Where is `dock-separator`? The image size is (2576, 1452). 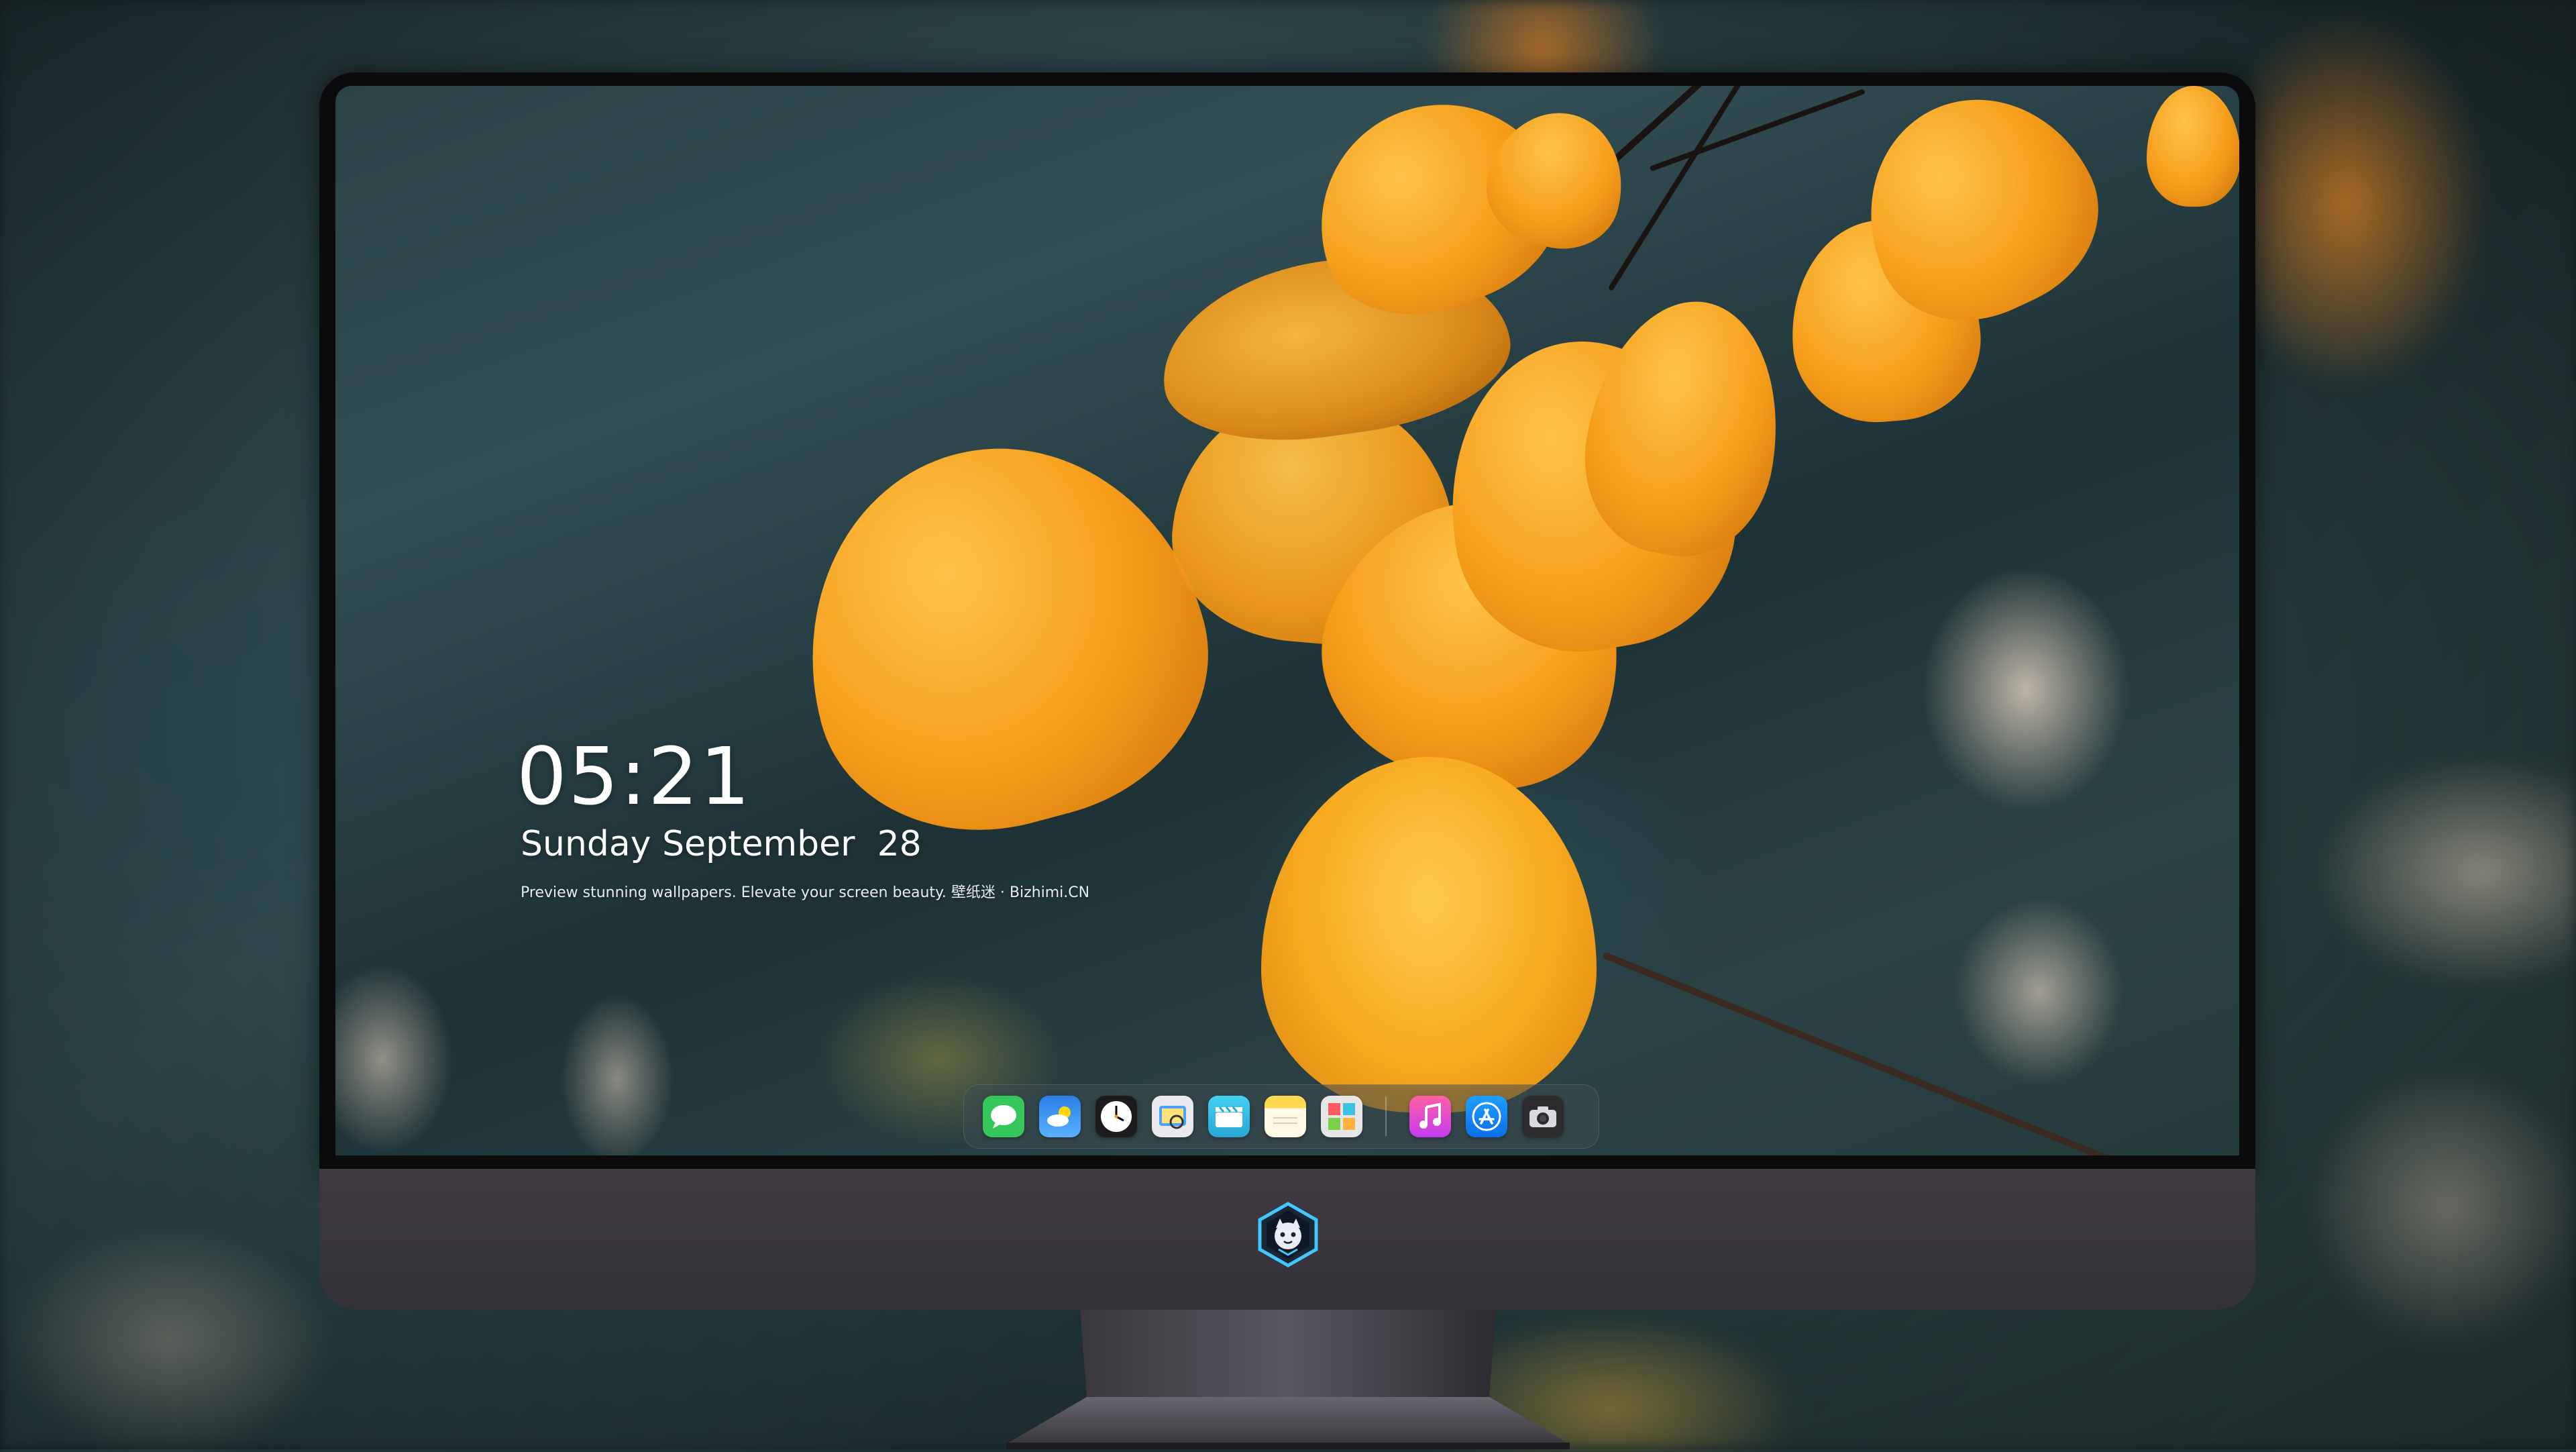
dock-separator is located at coordinates (1386, 1116).